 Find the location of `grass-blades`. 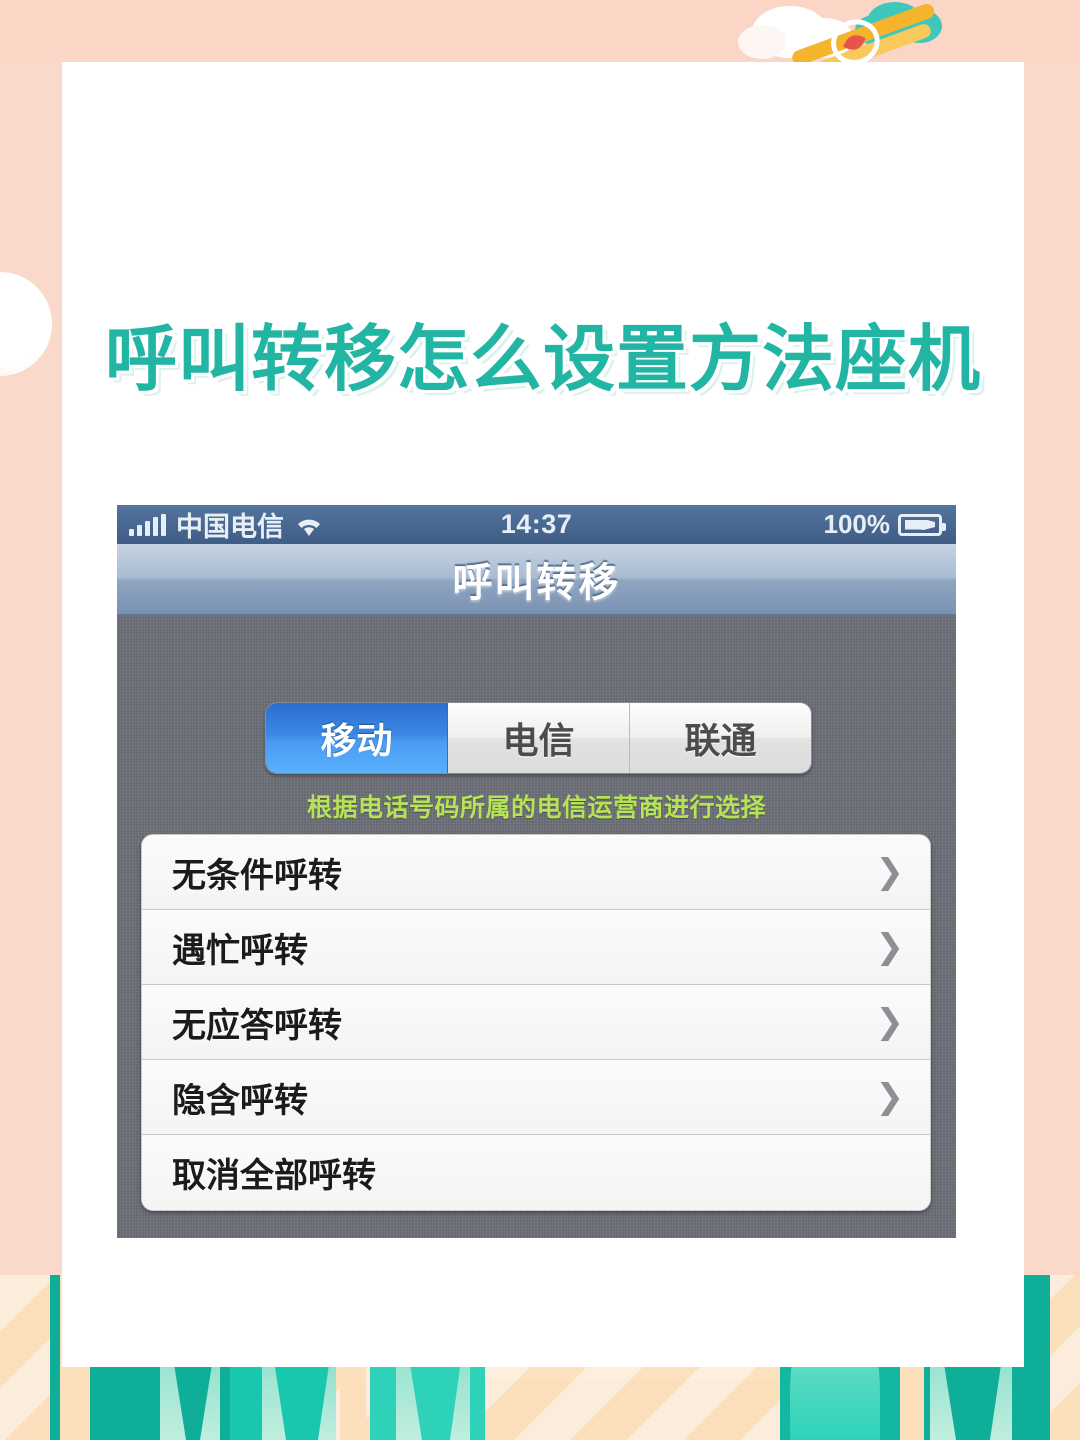

grass-blades is located at coordinates (540, 1357).